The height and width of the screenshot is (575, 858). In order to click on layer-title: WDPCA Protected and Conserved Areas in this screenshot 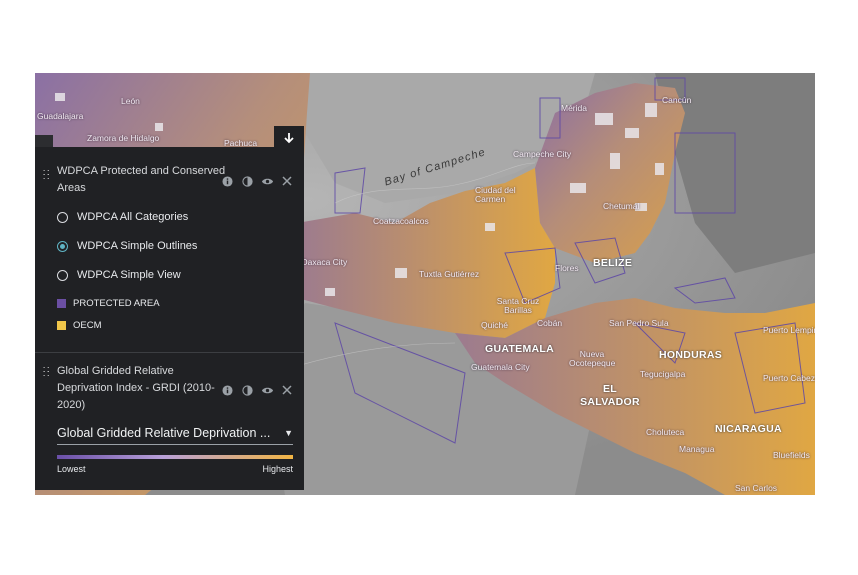, I will do `click(141, 179)`.